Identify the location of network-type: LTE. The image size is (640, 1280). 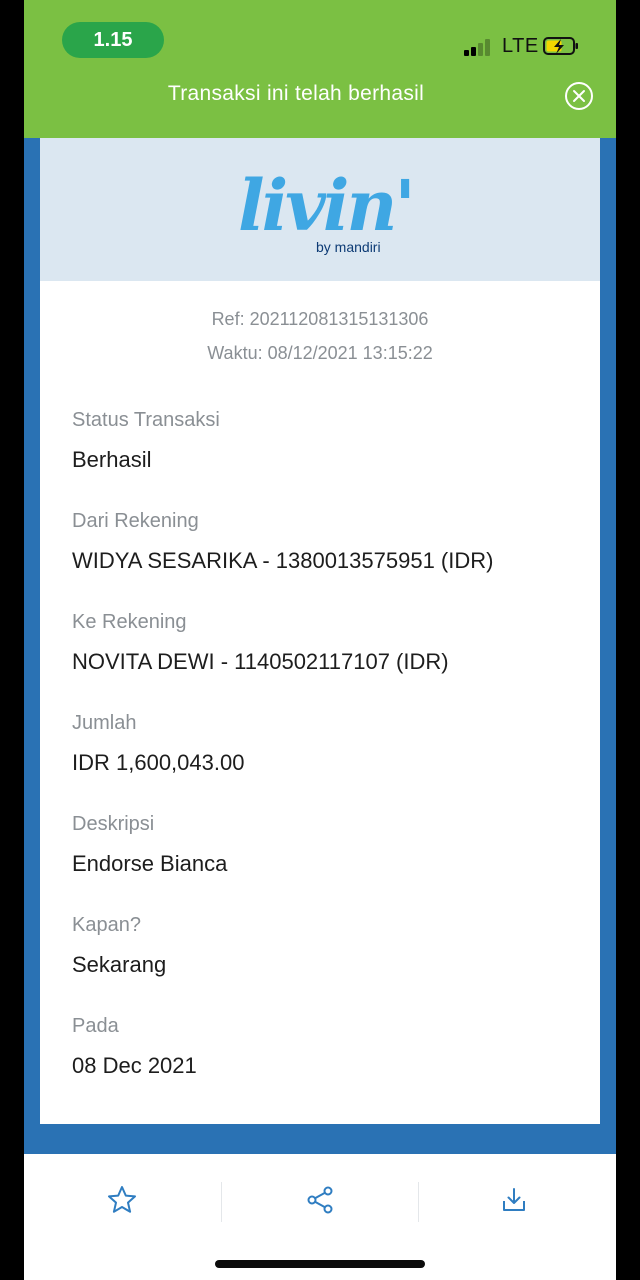
(520, 46).